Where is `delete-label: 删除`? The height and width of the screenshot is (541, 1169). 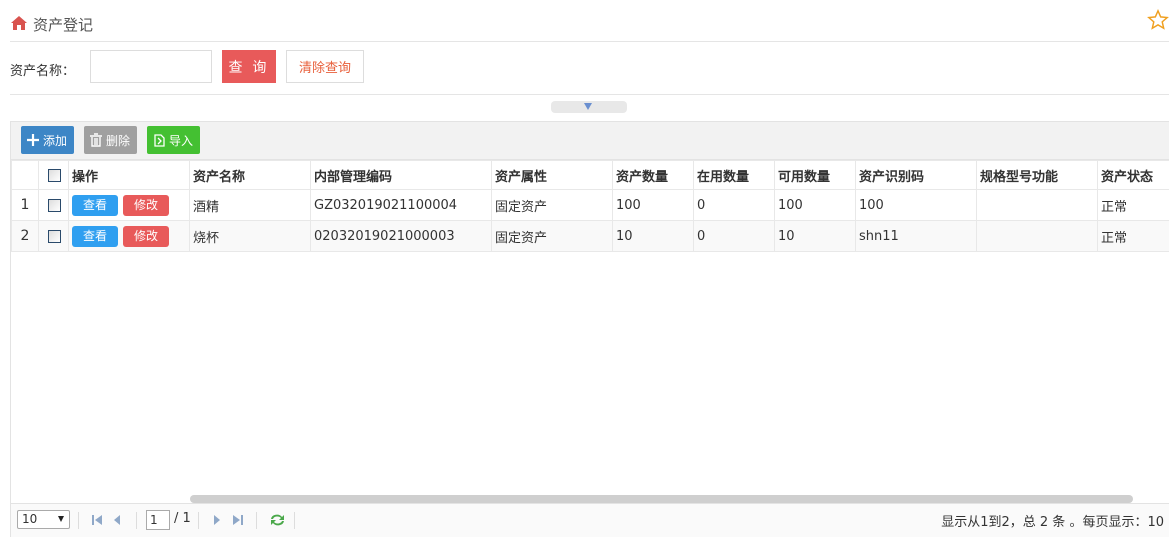
delete-label: 删除 is located at coordinates (118, 140).